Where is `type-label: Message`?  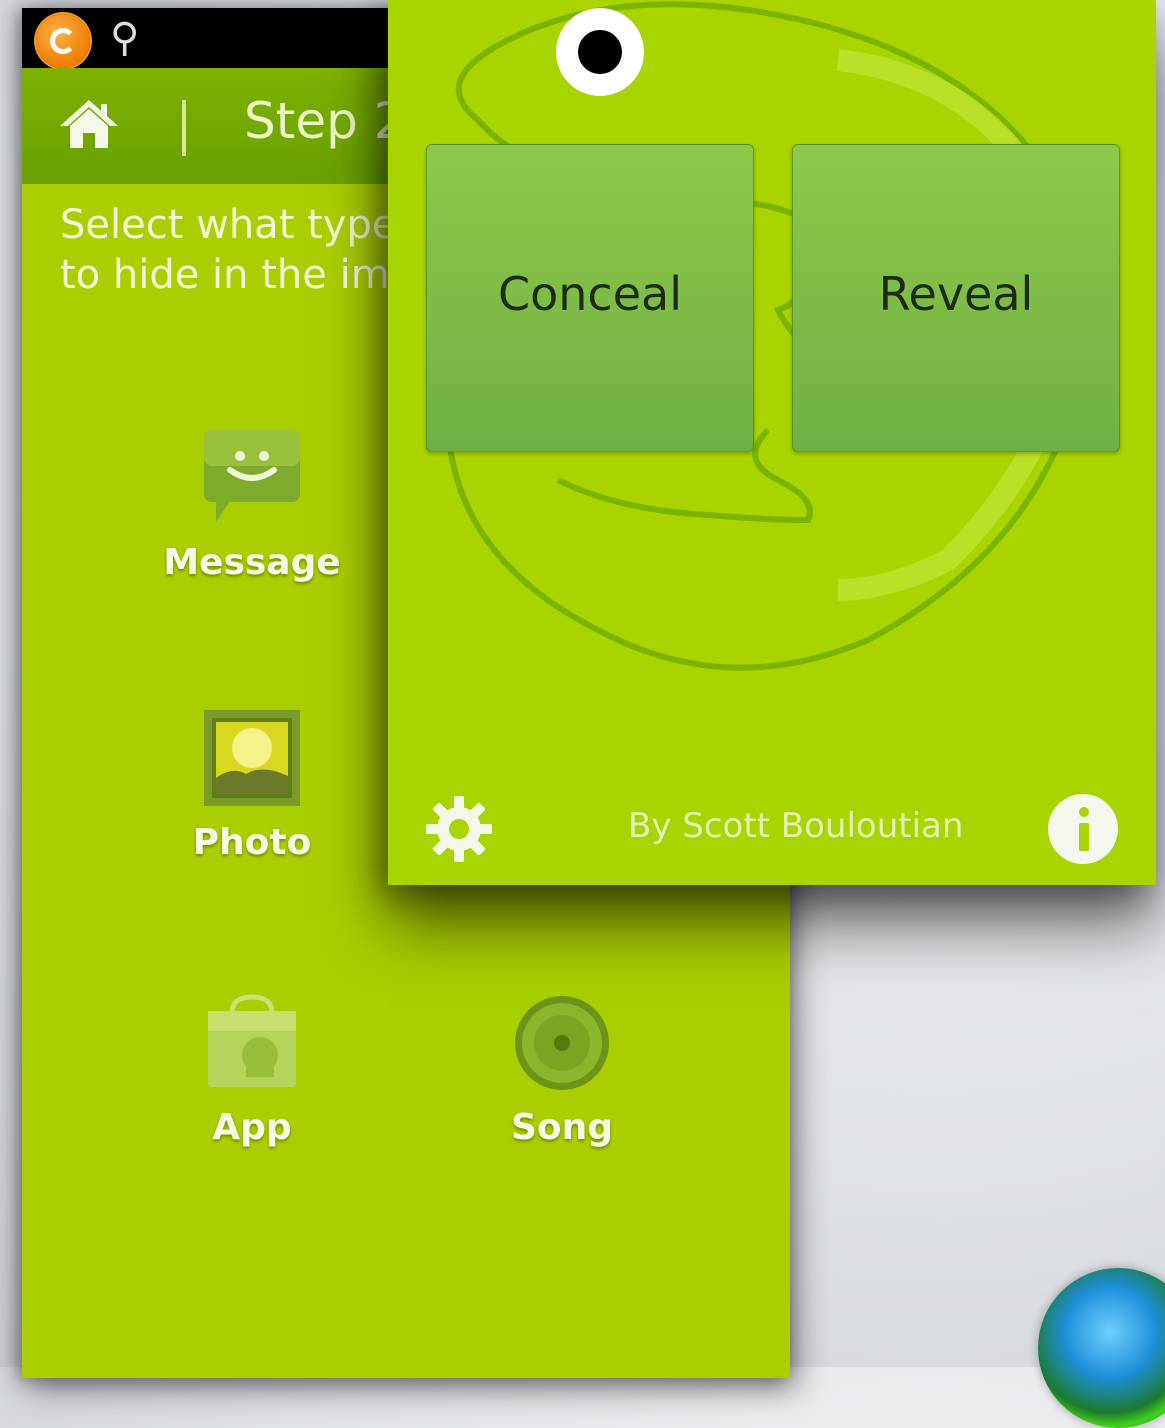 type-label: Message is located at coordinates (252, 562).